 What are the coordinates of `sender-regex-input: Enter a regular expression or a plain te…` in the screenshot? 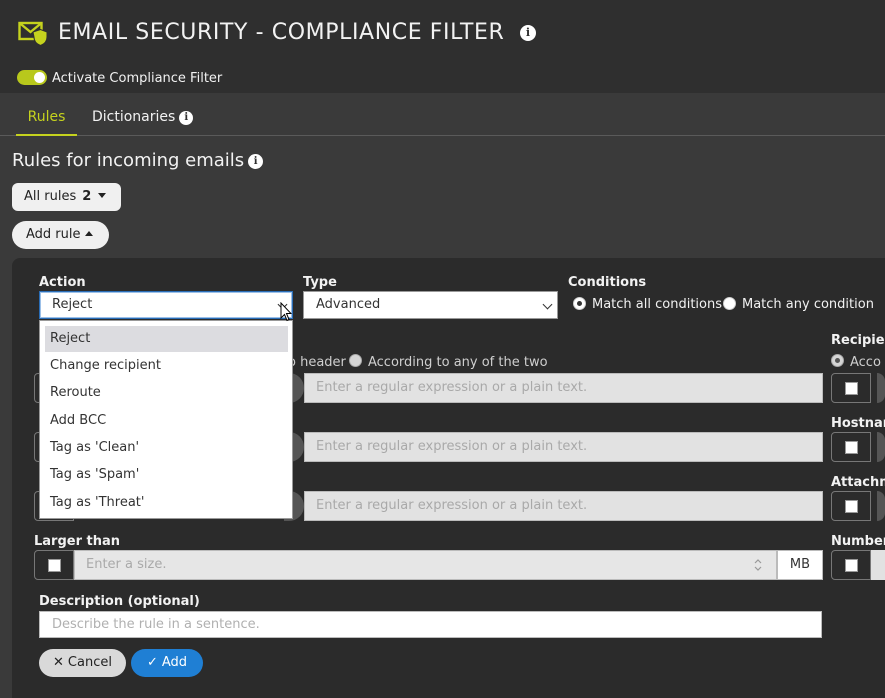 It's located at (563, 388).